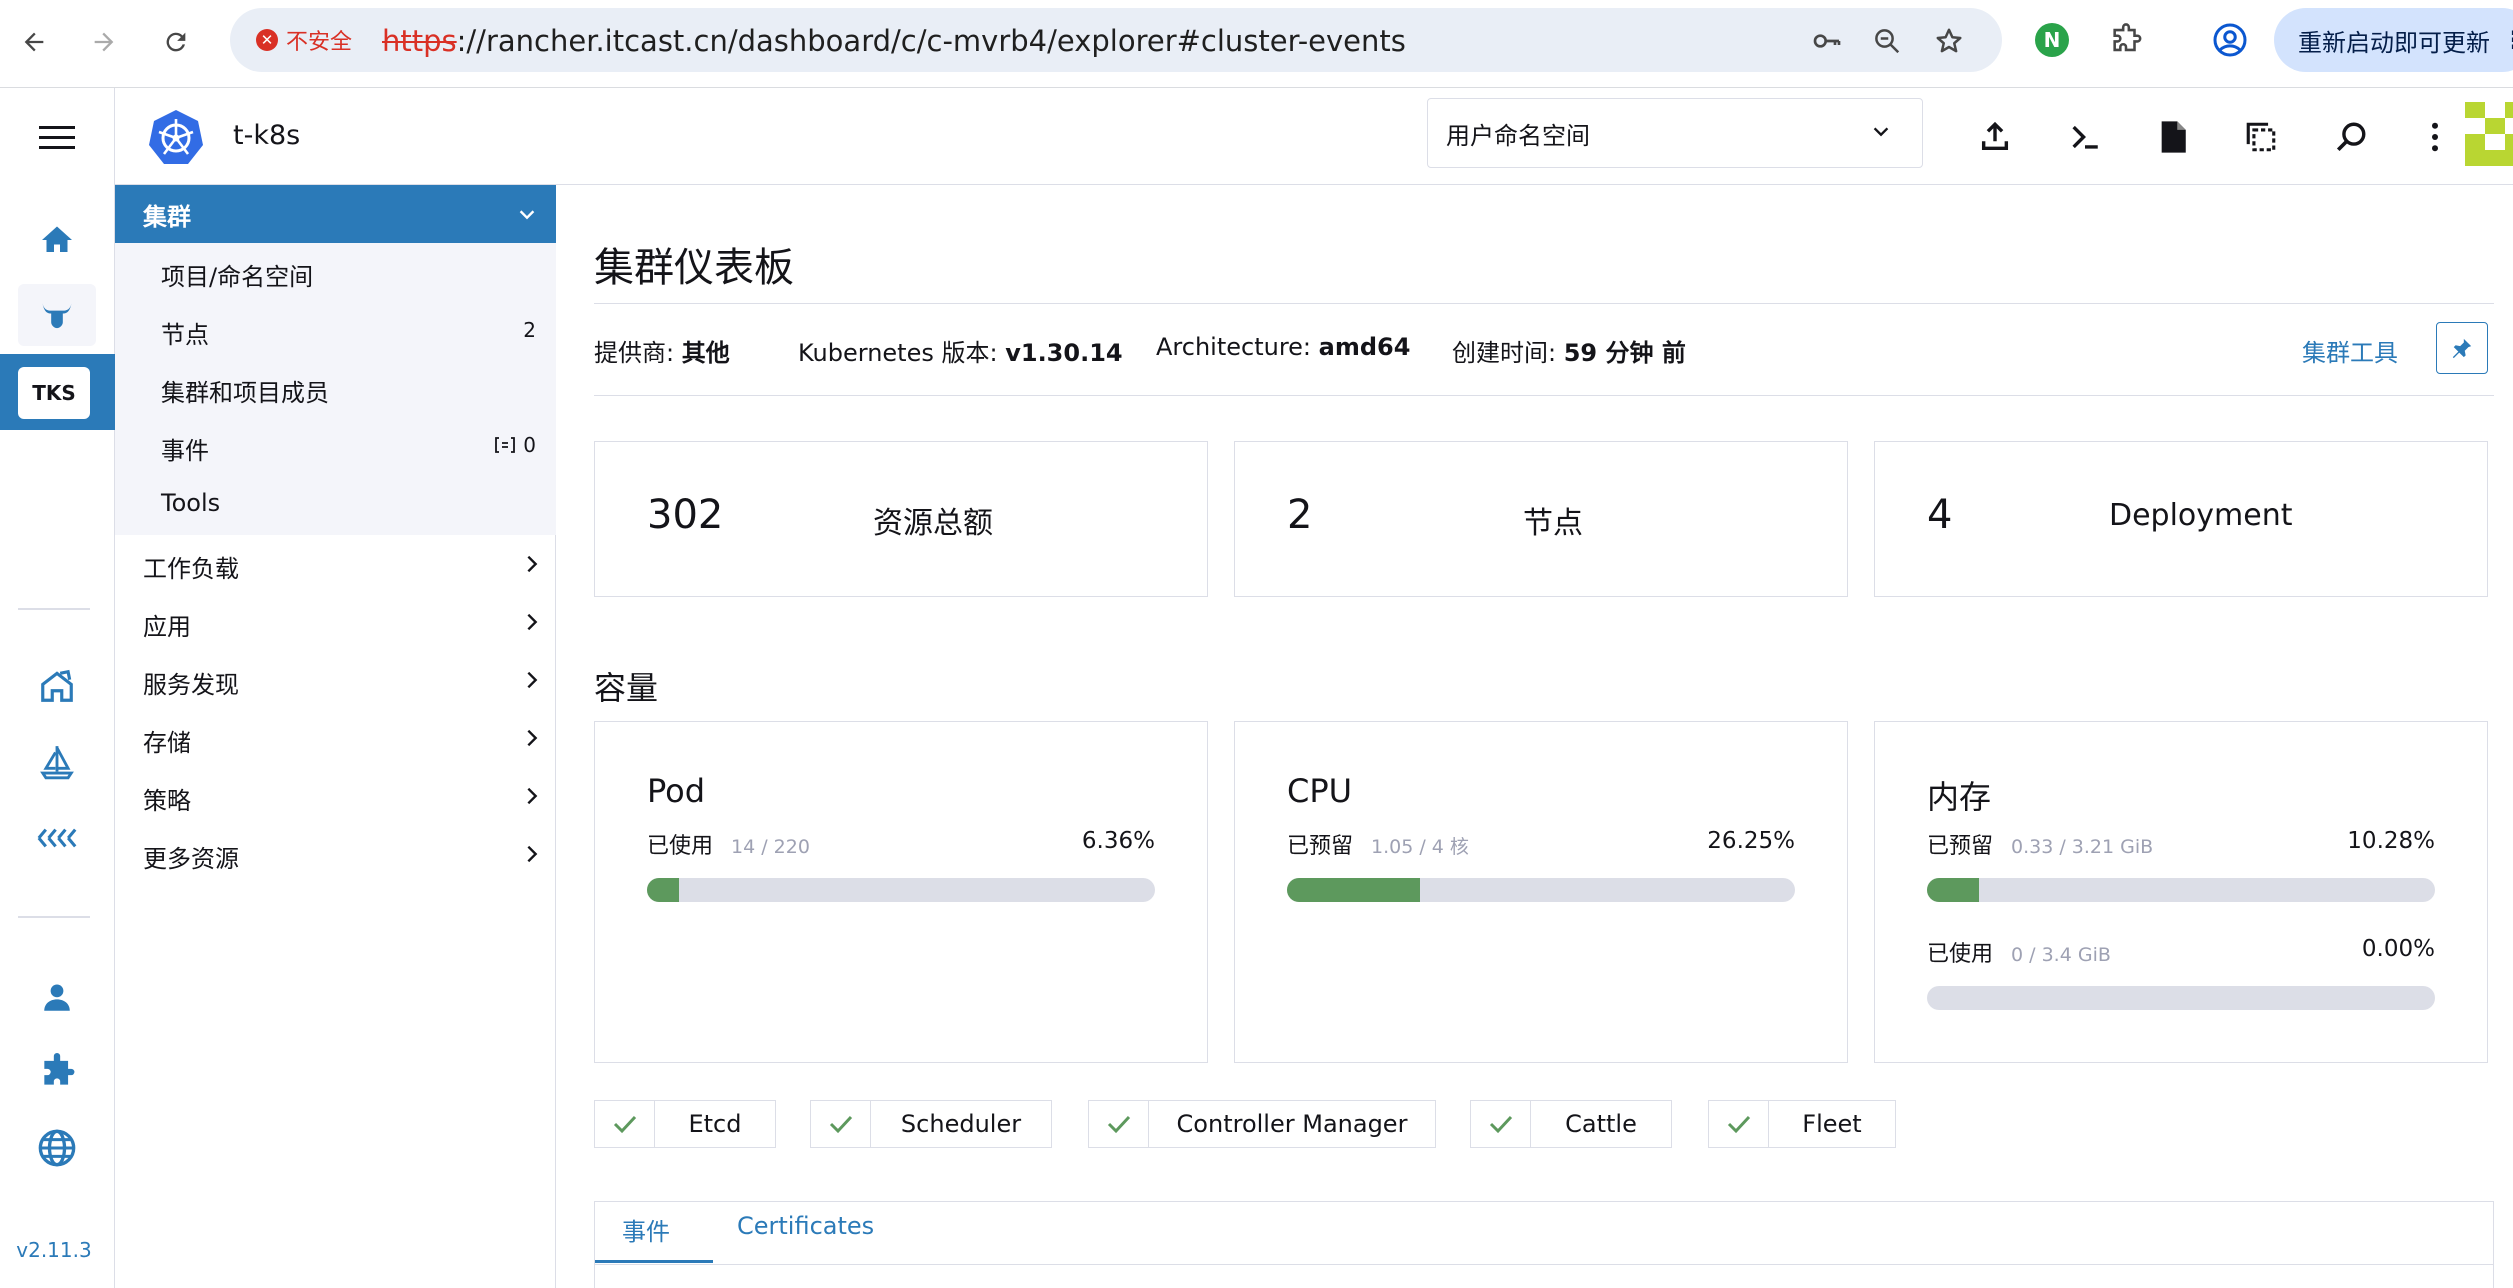 The width and height of the screenshot is (2513, 1288). I want to click on nav-group-policy: 策略, so click(343, 798).